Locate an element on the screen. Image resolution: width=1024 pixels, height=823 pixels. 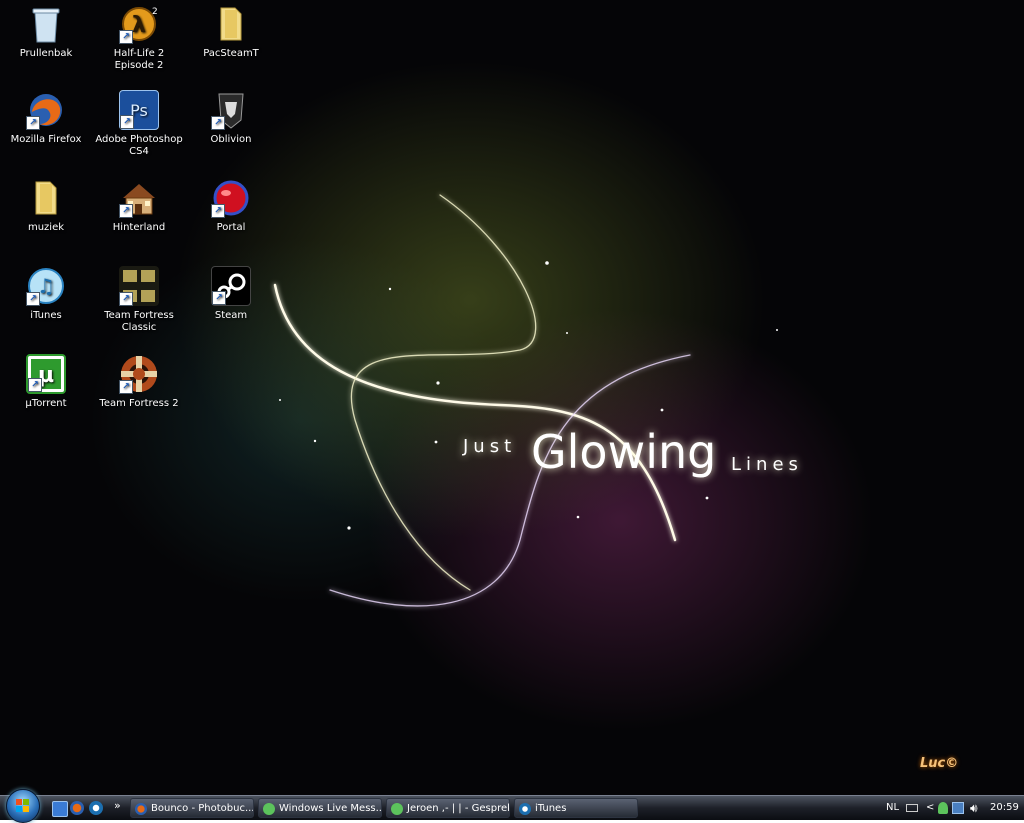
show-desktop-icon is located at coordinates (60, 809).